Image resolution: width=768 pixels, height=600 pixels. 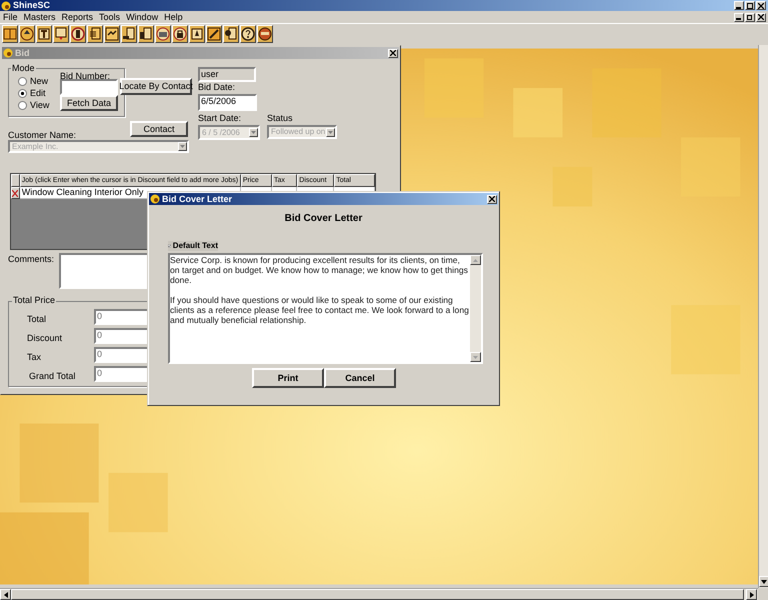 I want to click on window-title: Bid, so click(x=22, y=53).